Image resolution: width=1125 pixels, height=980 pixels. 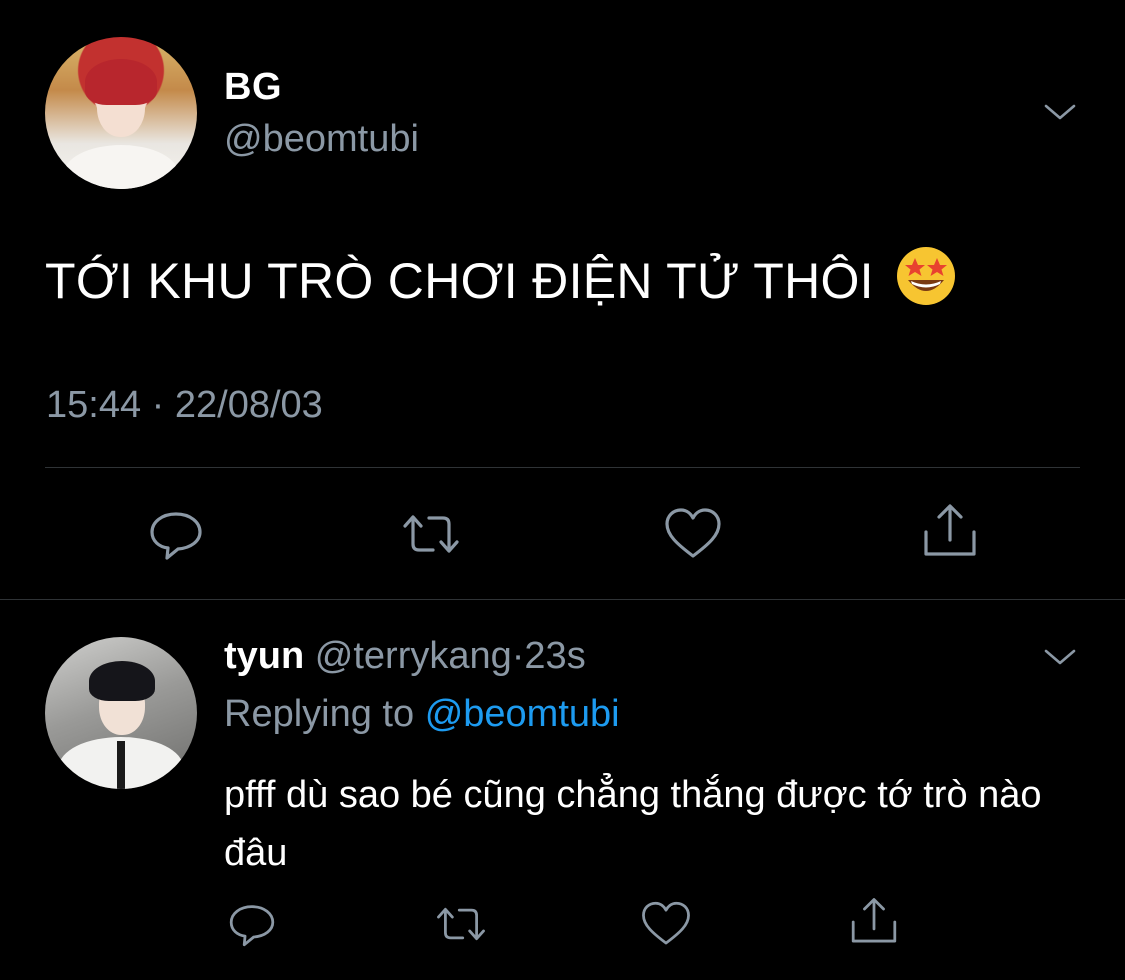 I want to click on tweet-text: TỚI KHU TRÒ CHƠI ĐIỆN TỬ THÔI, so click(x=501, y=277).